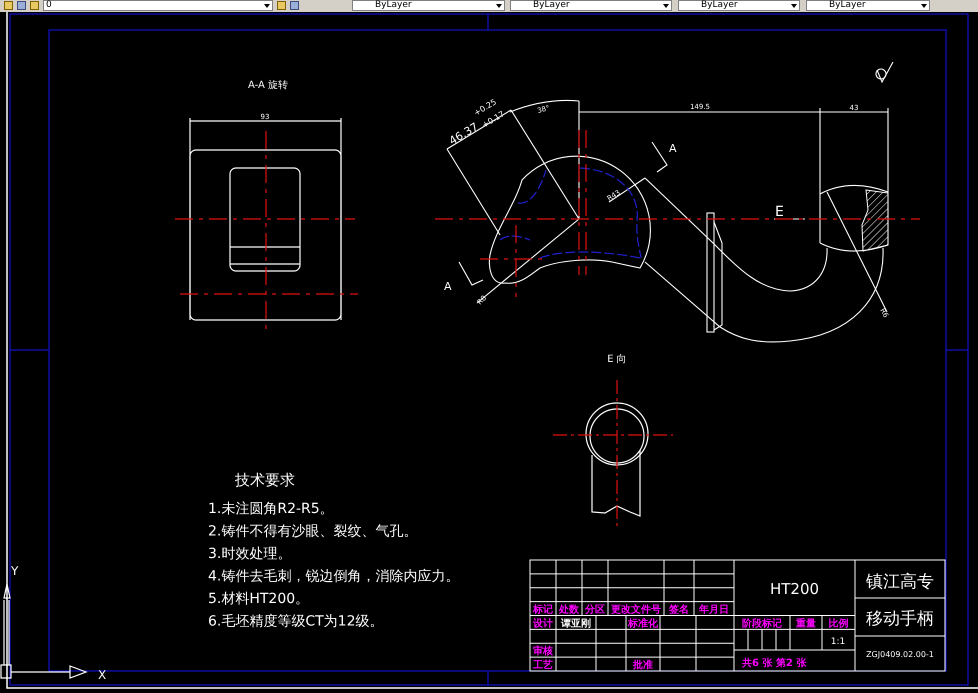 The width and height of the screenshot is (978, 693). Describe the element at coordinates (296, 622) in the screenshot. I see `note-text: 6.毛坯精度等级CT为12级。` at that location.